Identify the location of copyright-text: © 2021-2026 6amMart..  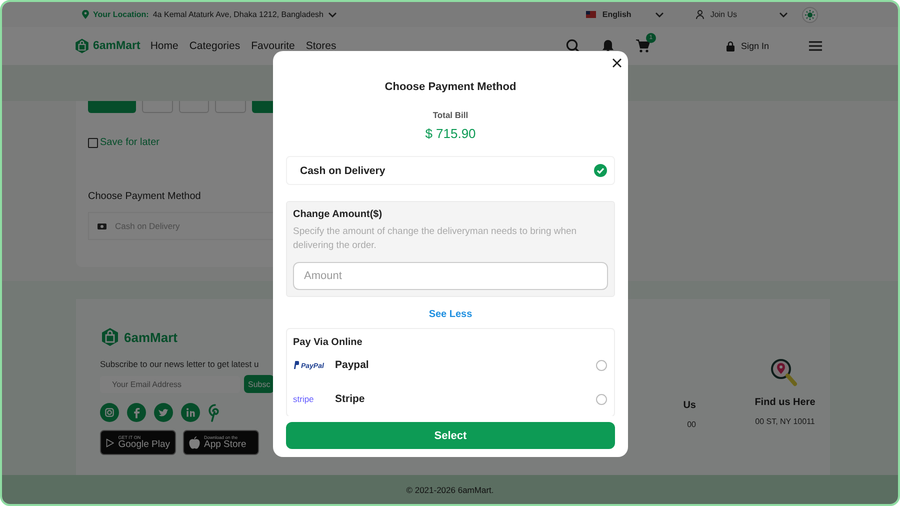
(450, 489).